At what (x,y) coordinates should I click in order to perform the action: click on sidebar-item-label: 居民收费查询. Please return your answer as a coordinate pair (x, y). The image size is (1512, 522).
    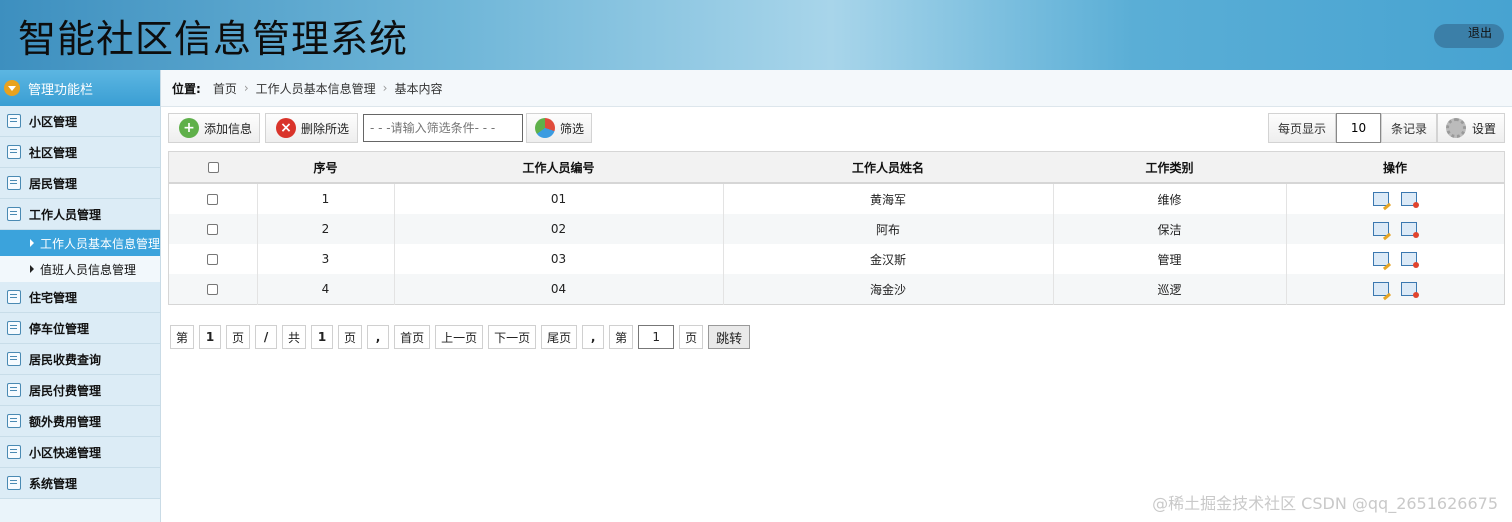
    Looking at the image, I should click on (65, 359).